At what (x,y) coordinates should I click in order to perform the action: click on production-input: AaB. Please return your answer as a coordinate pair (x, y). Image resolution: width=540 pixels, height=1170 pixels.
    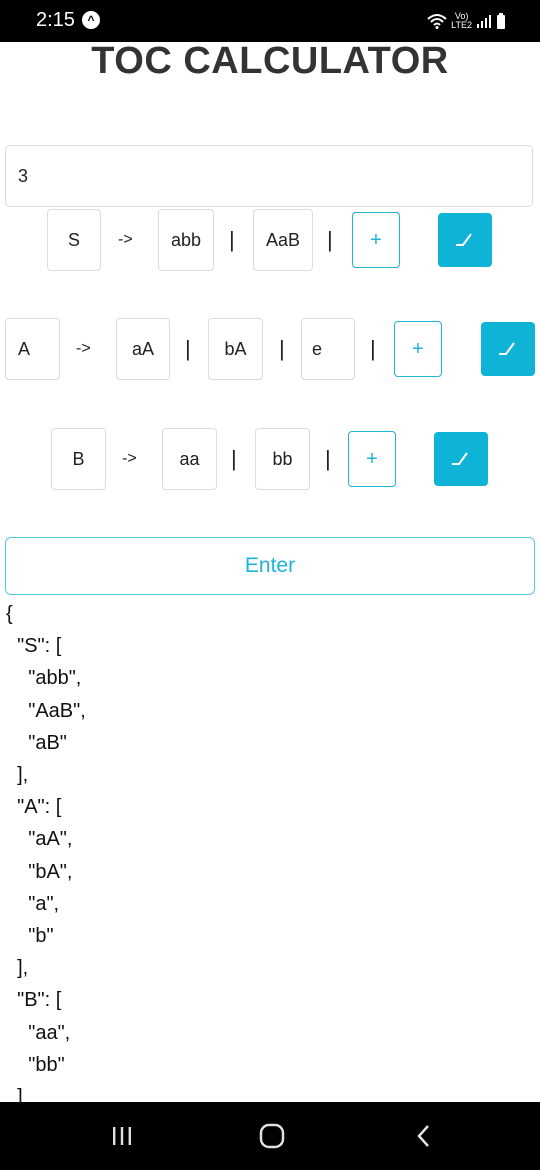
    Looking at the image, I should click on (283, 240).